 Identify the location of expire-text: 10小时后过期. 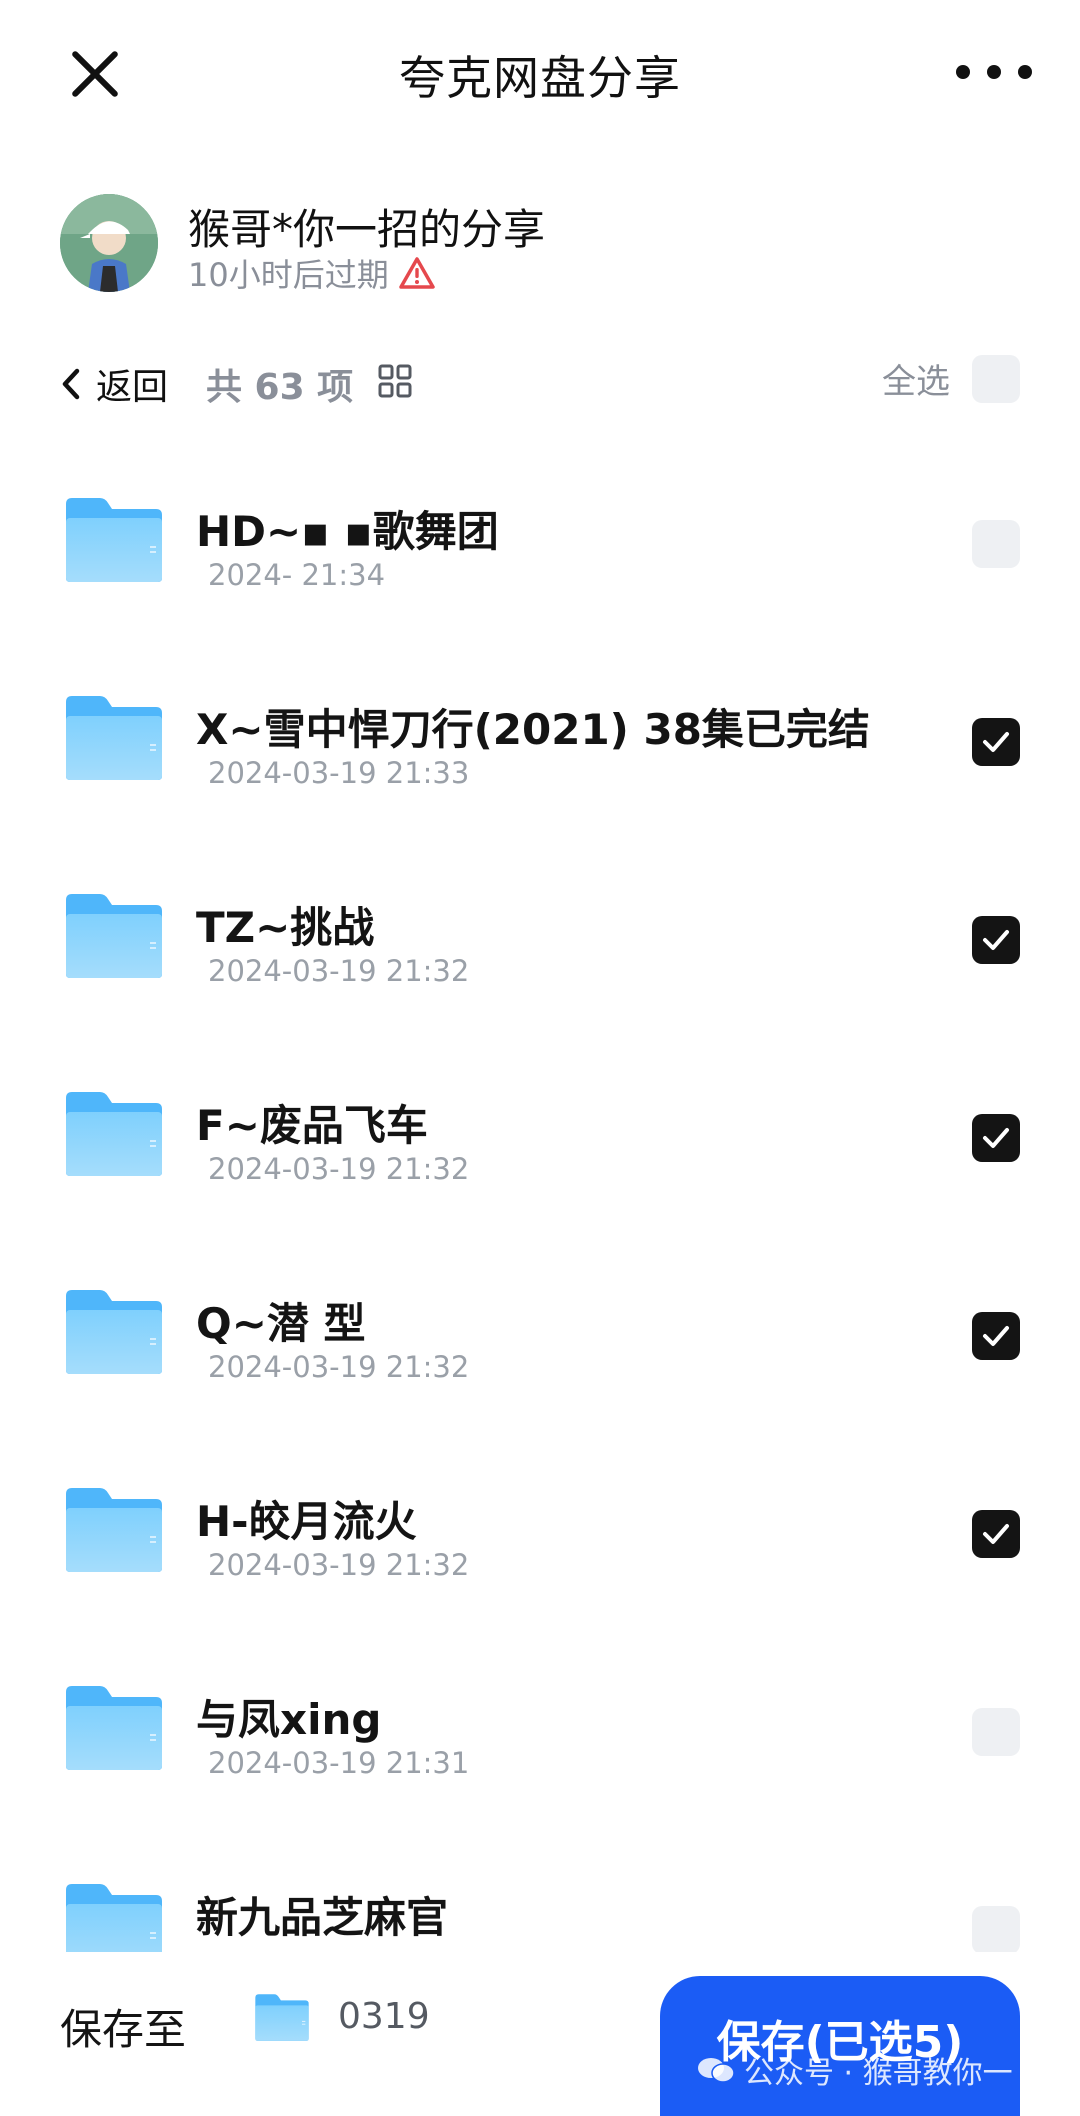
(288, 275).